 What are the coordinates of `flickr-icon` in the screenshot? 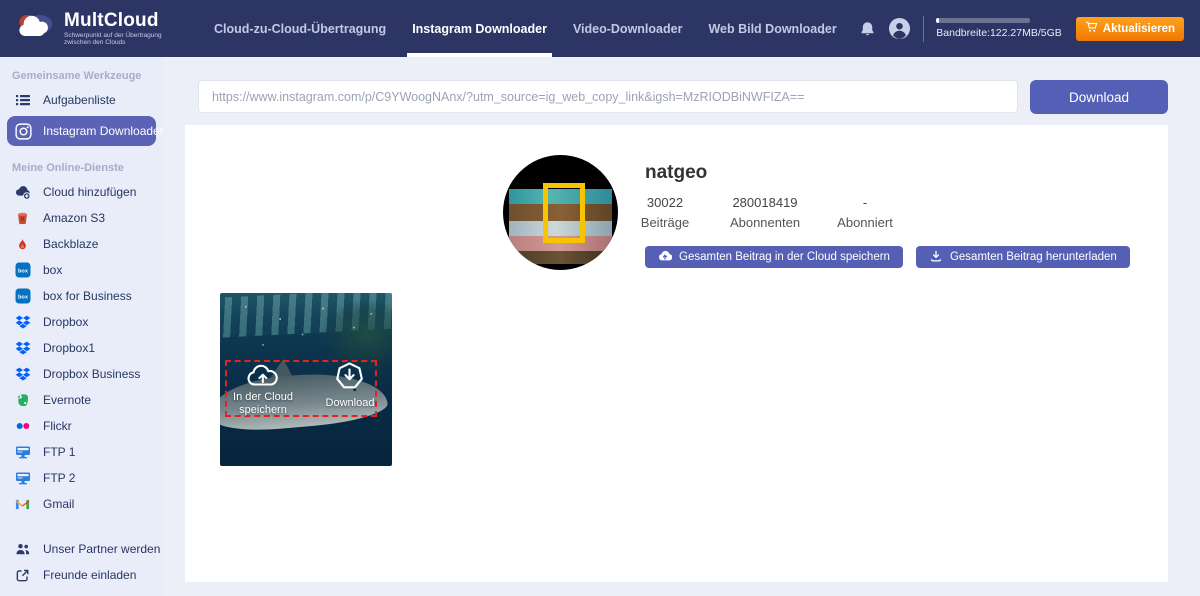 It's located at (22, 426).